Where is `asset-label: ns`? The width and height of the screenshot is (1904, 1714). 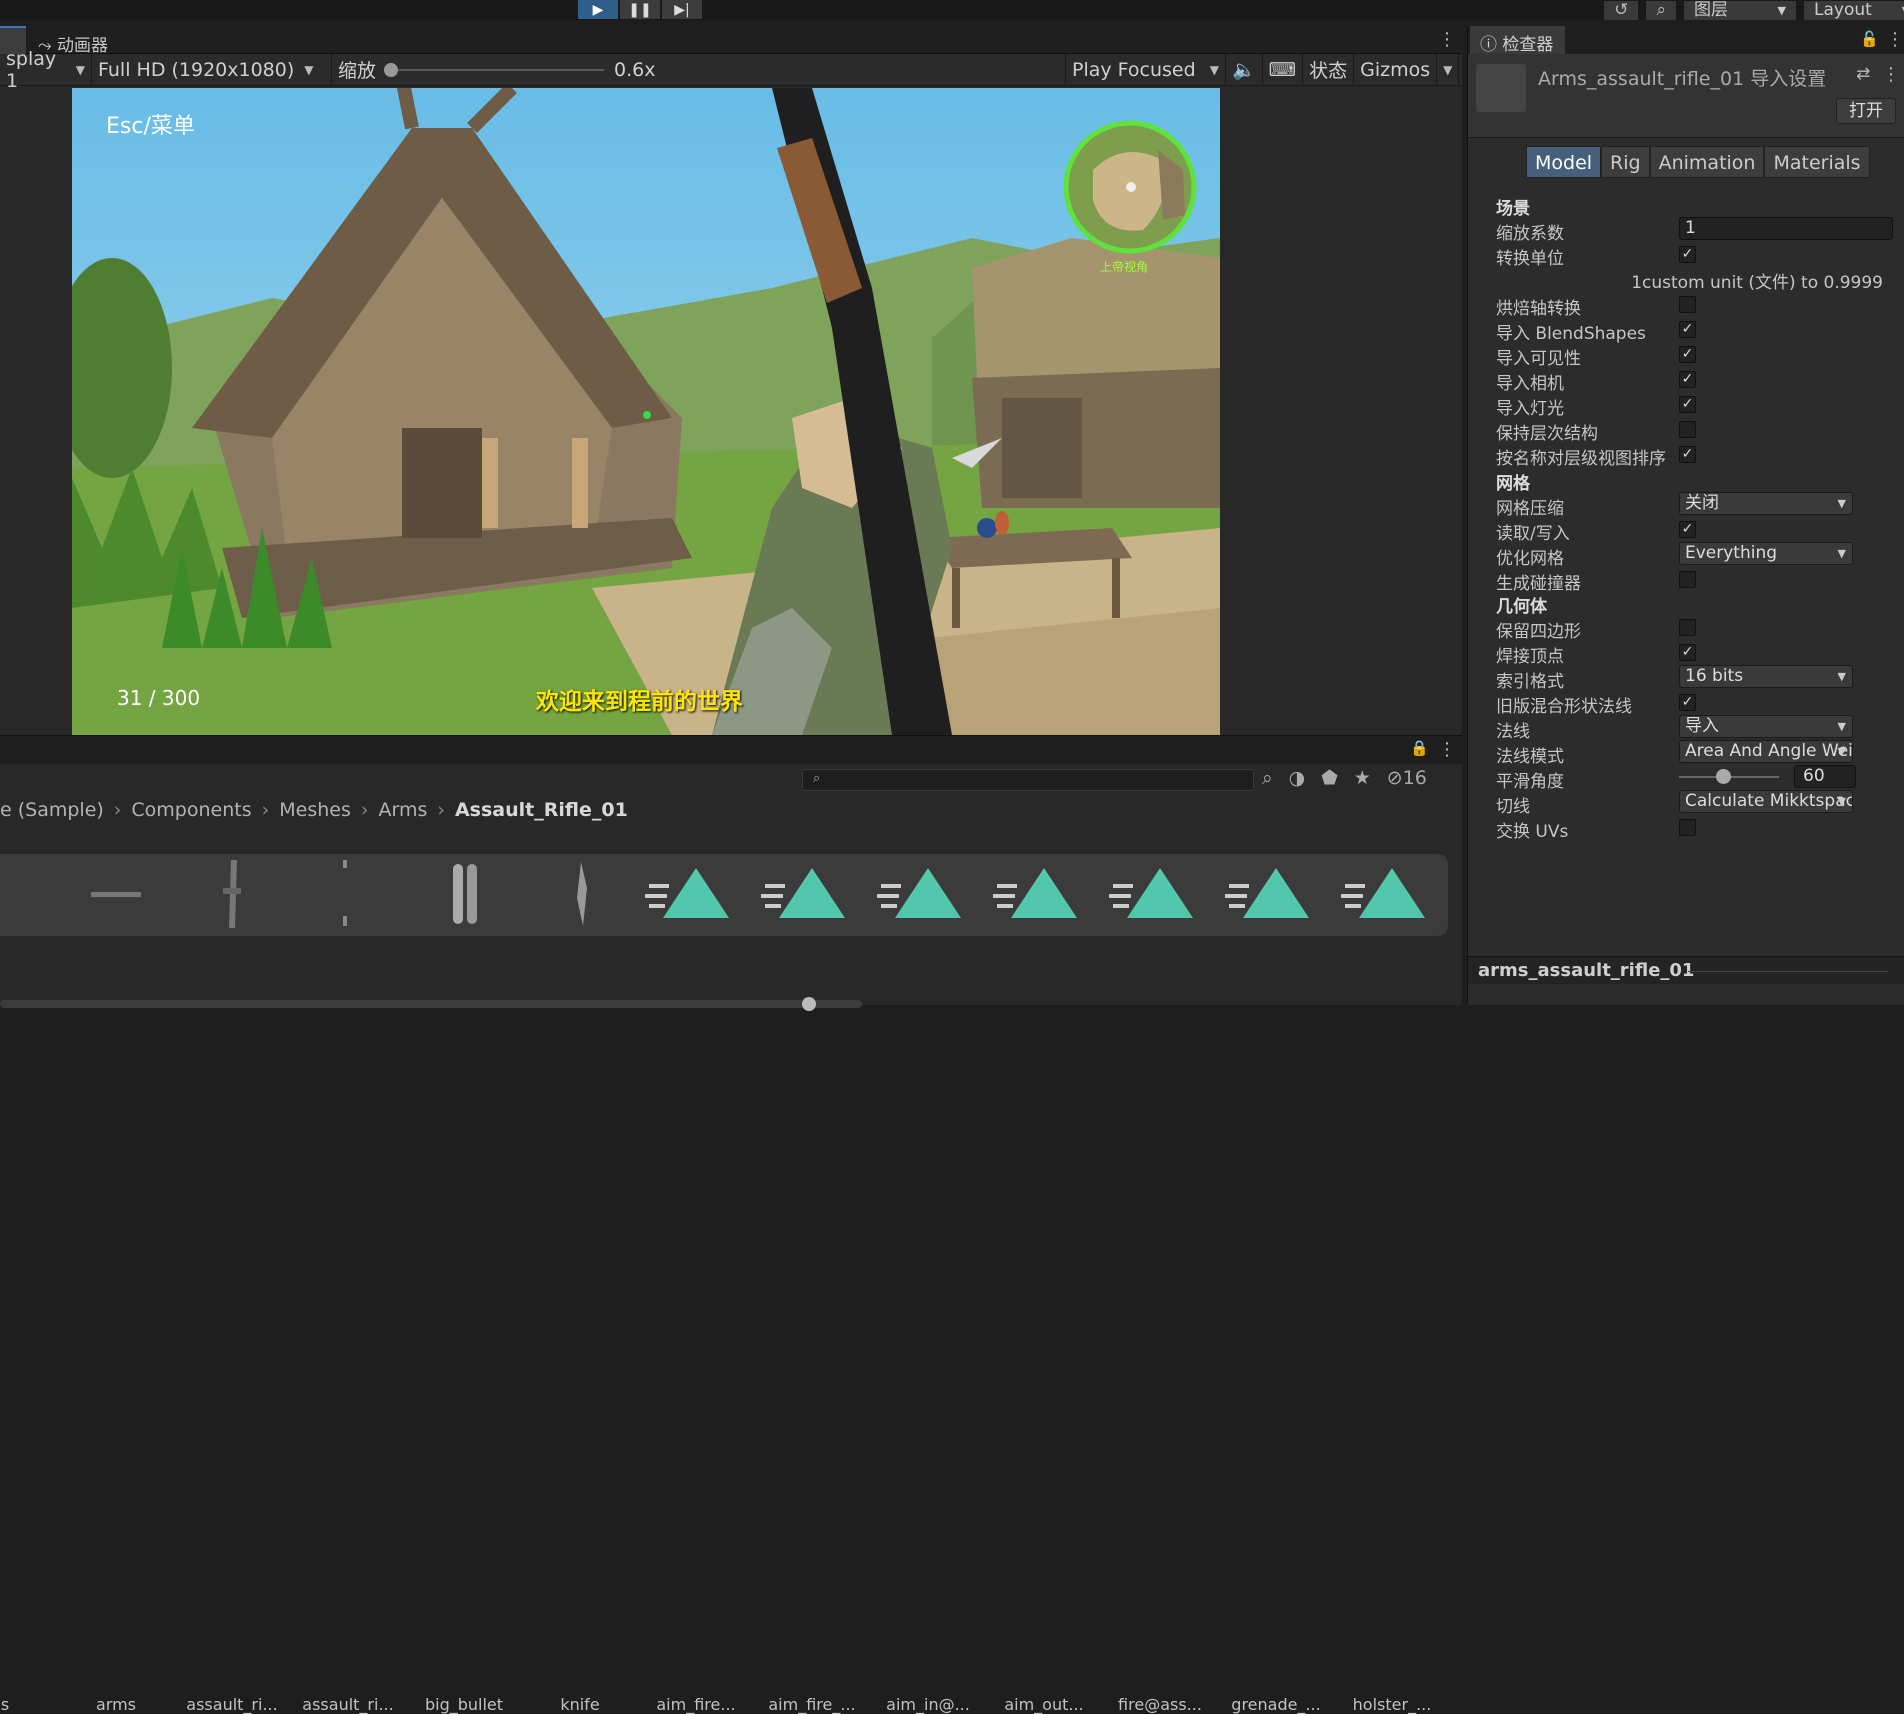
asset-label: ns is located at coordinates (5, 1704).